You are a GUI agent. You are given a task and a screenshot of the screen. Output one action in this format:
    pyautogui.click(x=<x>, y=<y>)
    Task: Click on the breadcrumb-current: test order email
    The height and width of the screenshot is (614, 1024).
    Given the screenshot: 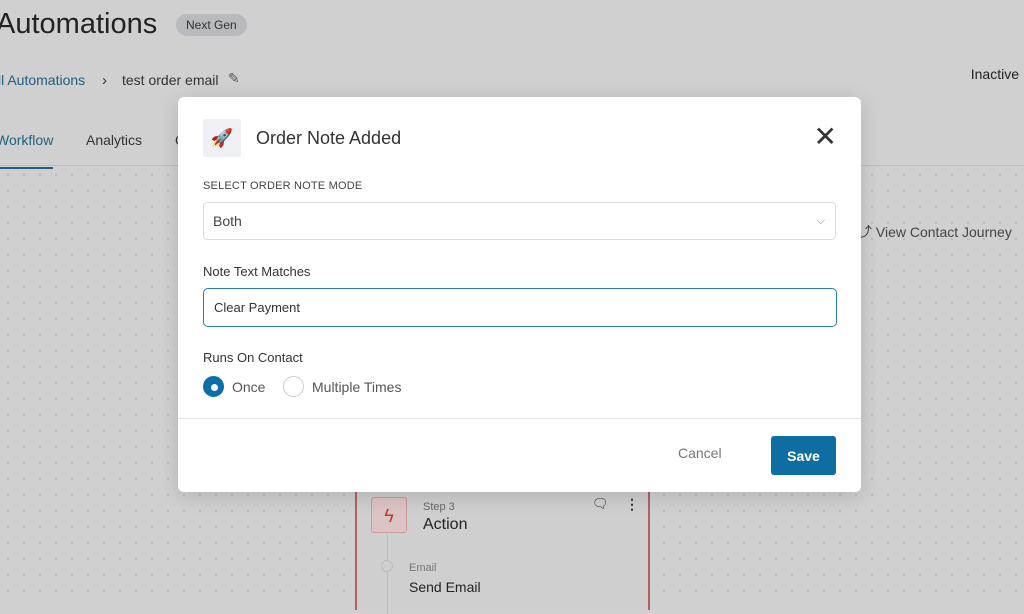 What is the action you would take?
    pyautogui.click(x=170, y=80)
    